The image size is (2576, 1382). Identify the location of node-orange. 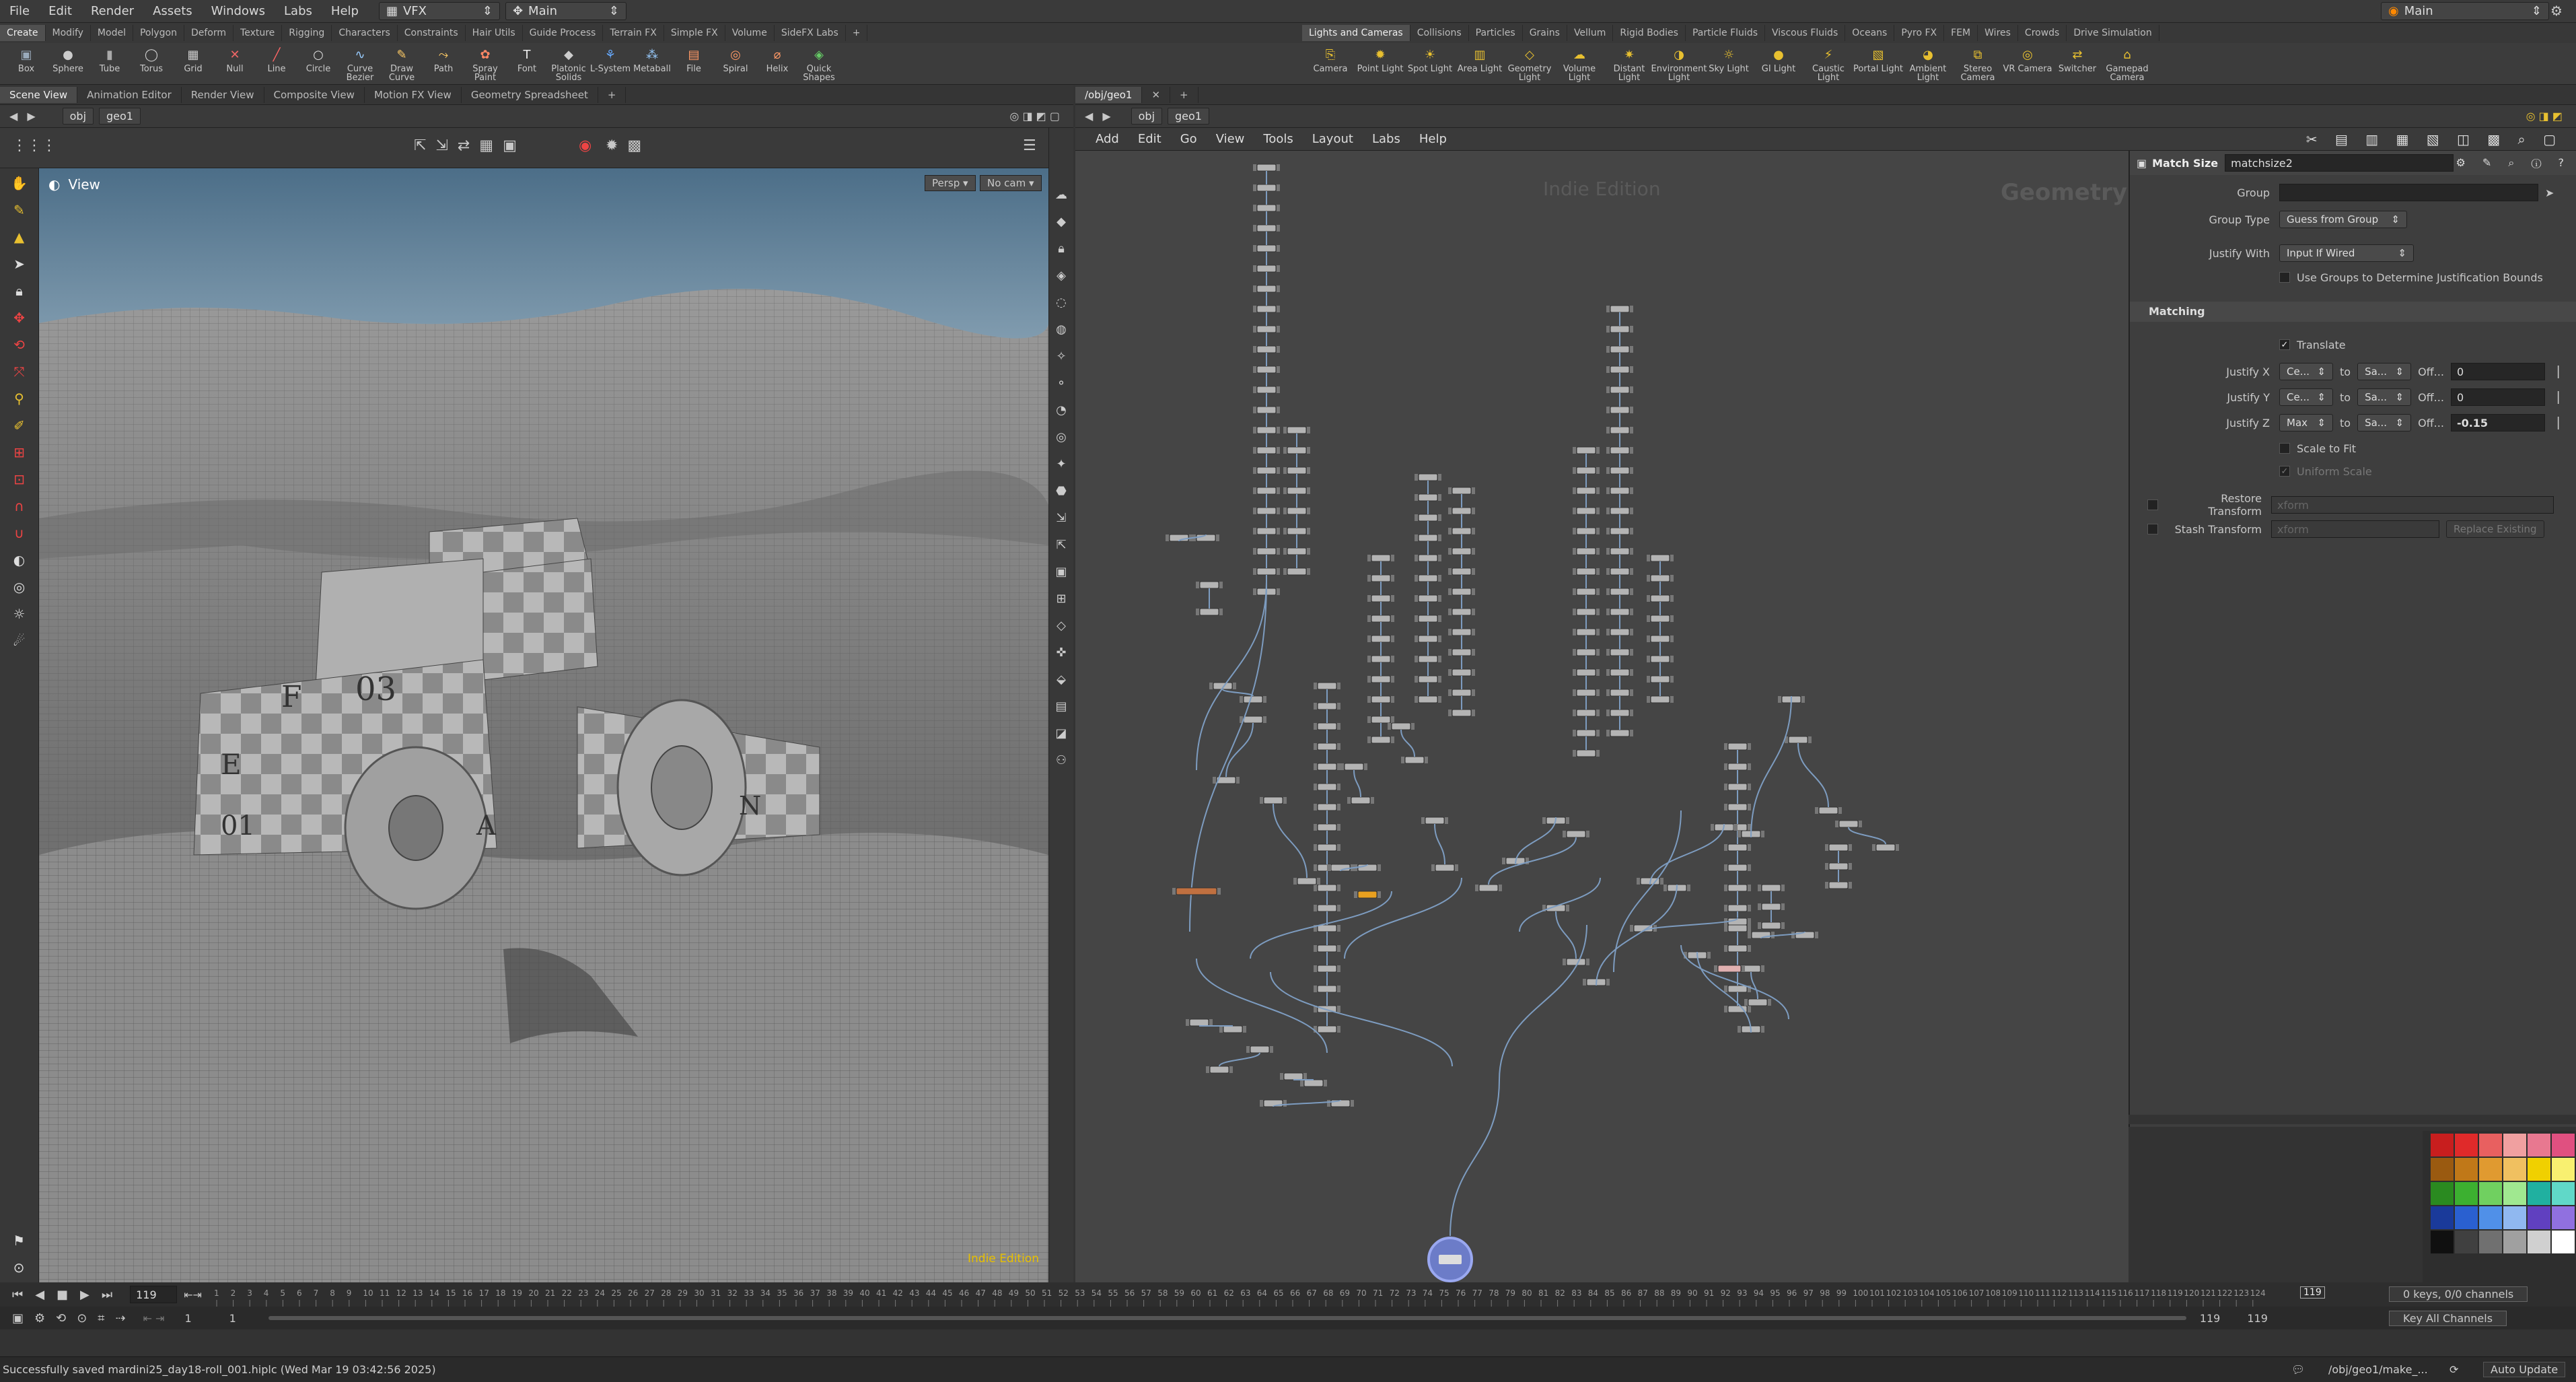
(1196, 891).